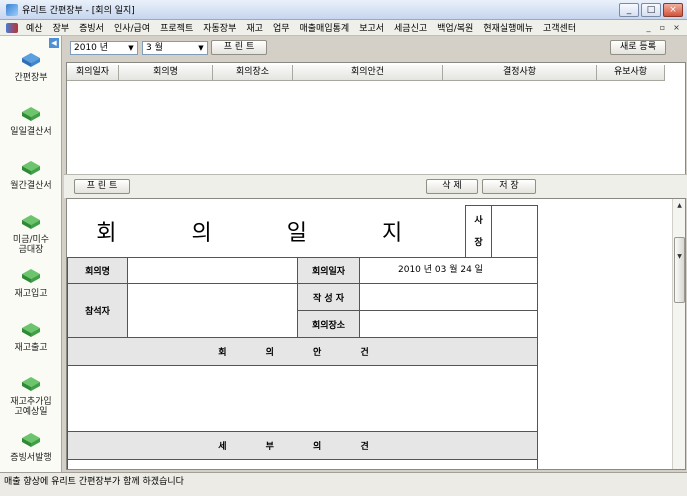  Describe the element at coordinates (253, 73) in the screenshot. I see `column-header-place: 회의장소` at that location.